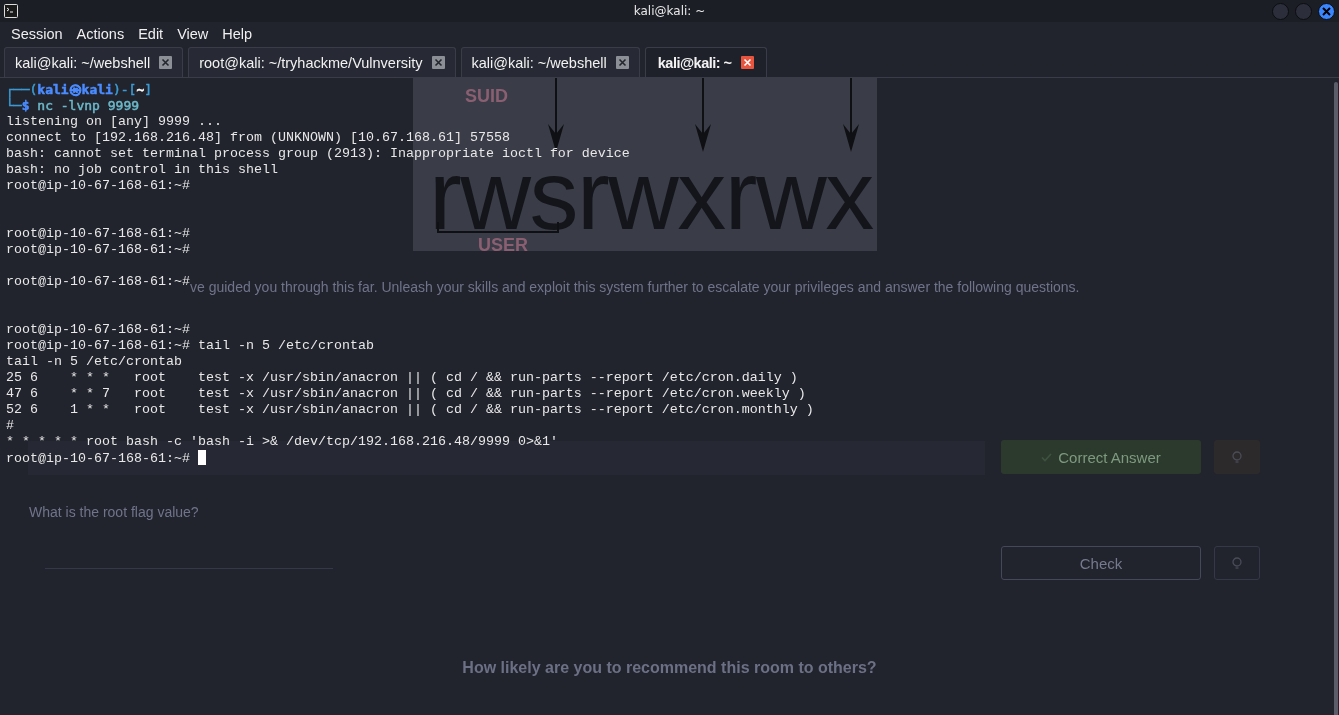 Image resolution: width=1339 pixels, height=715 pixels. I want to click on prompt-text: nc -lvnp 9999, so click(88, 105).